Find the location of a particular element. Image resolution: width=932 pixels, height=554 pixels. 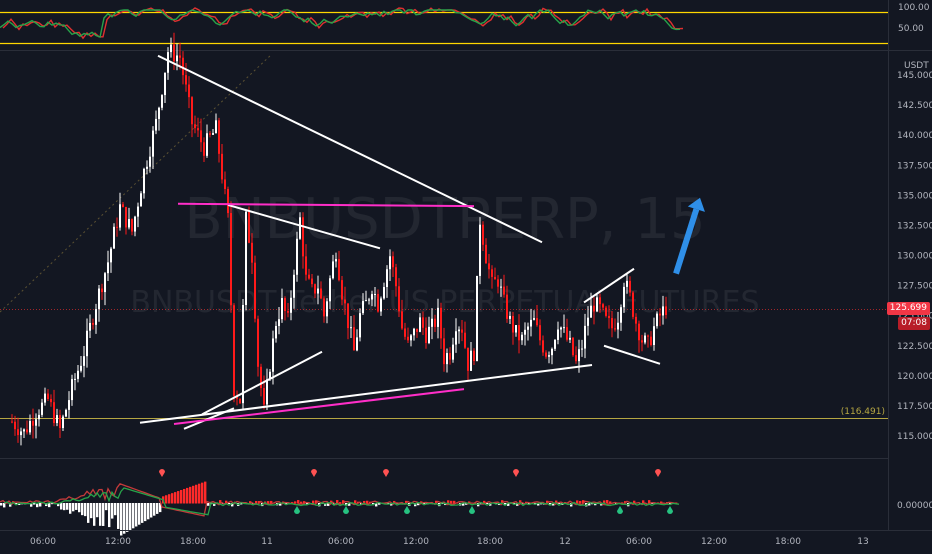

time-tick-label: 12:00 is located at coordinates (118, 542).